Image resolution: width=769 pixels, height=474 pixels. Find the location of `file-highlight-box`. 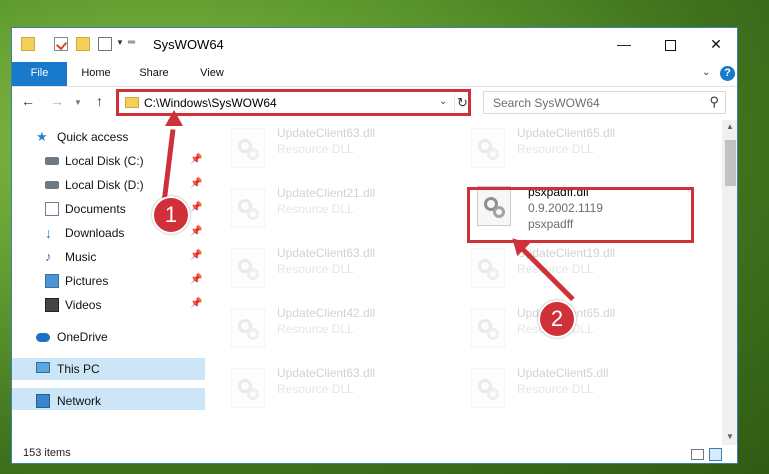

file-highlight-box is located at coordinates (580, 215).